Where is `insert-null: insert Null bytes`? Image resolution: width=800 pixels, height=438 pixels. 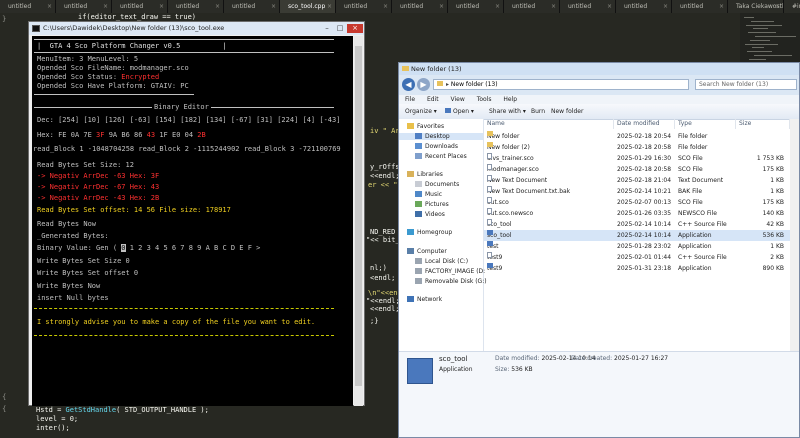
insert-null: insert Null bytes is located at coordinates (73, 298).